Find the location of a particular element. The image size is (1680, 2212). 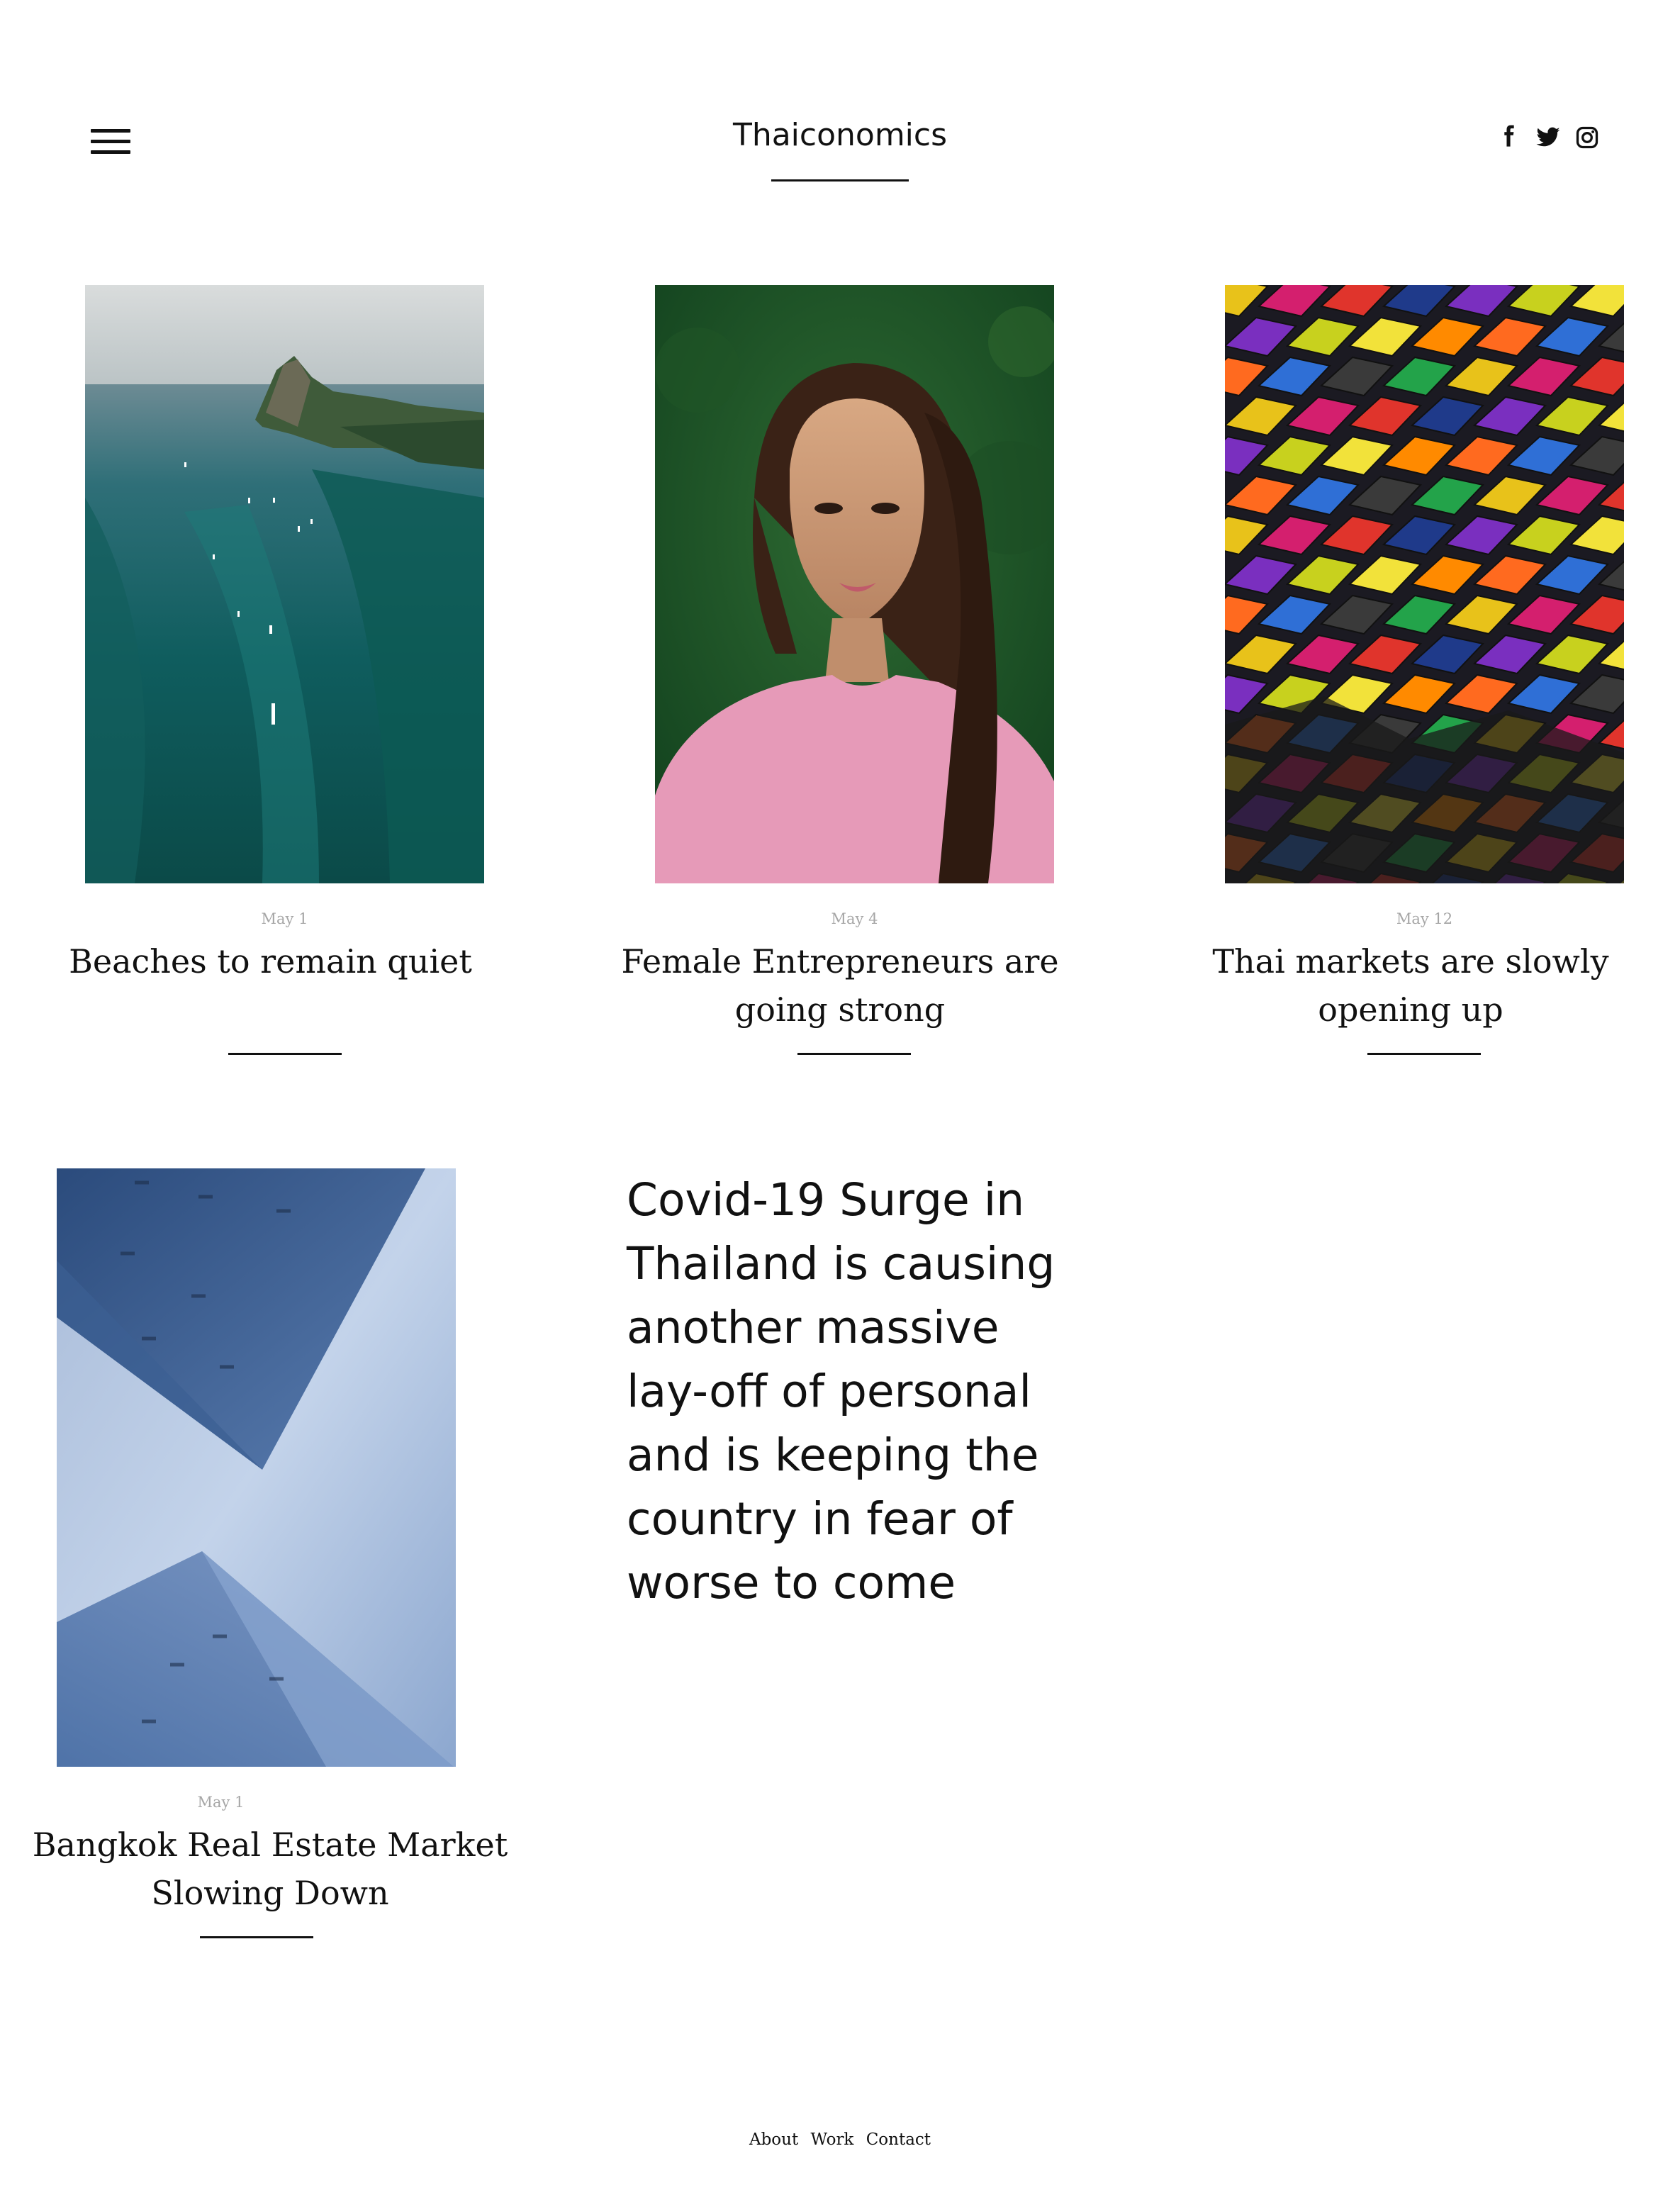

footer-link-contact: Contact is located at coordinates (898, 2139).